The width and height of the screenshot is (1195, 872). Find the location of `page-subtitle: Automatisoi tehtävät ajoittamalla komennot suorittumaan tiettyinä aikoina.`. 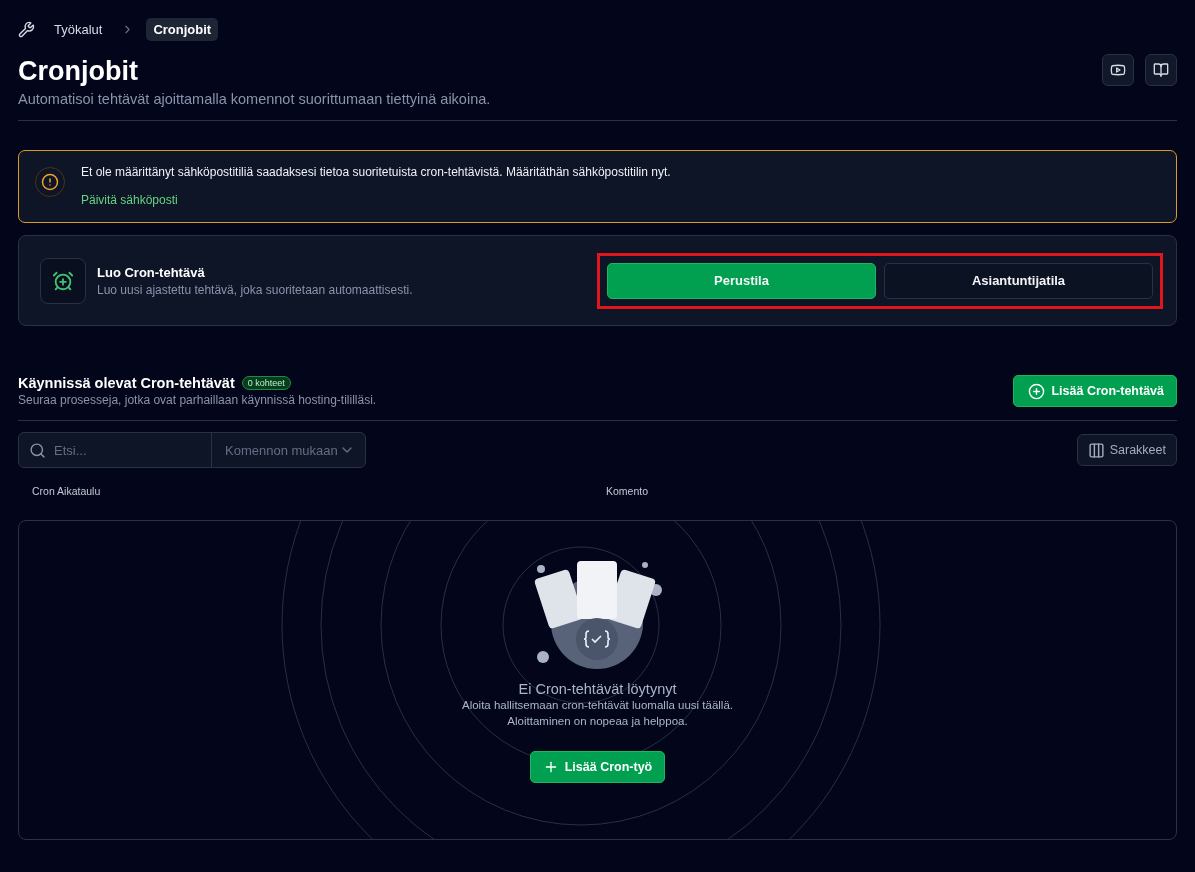

page-subtitle: Automatisoi tehtävät ajoittamalla komennot suorittumaan tiettyinä aikoina. is located at coordinates (254, 99).